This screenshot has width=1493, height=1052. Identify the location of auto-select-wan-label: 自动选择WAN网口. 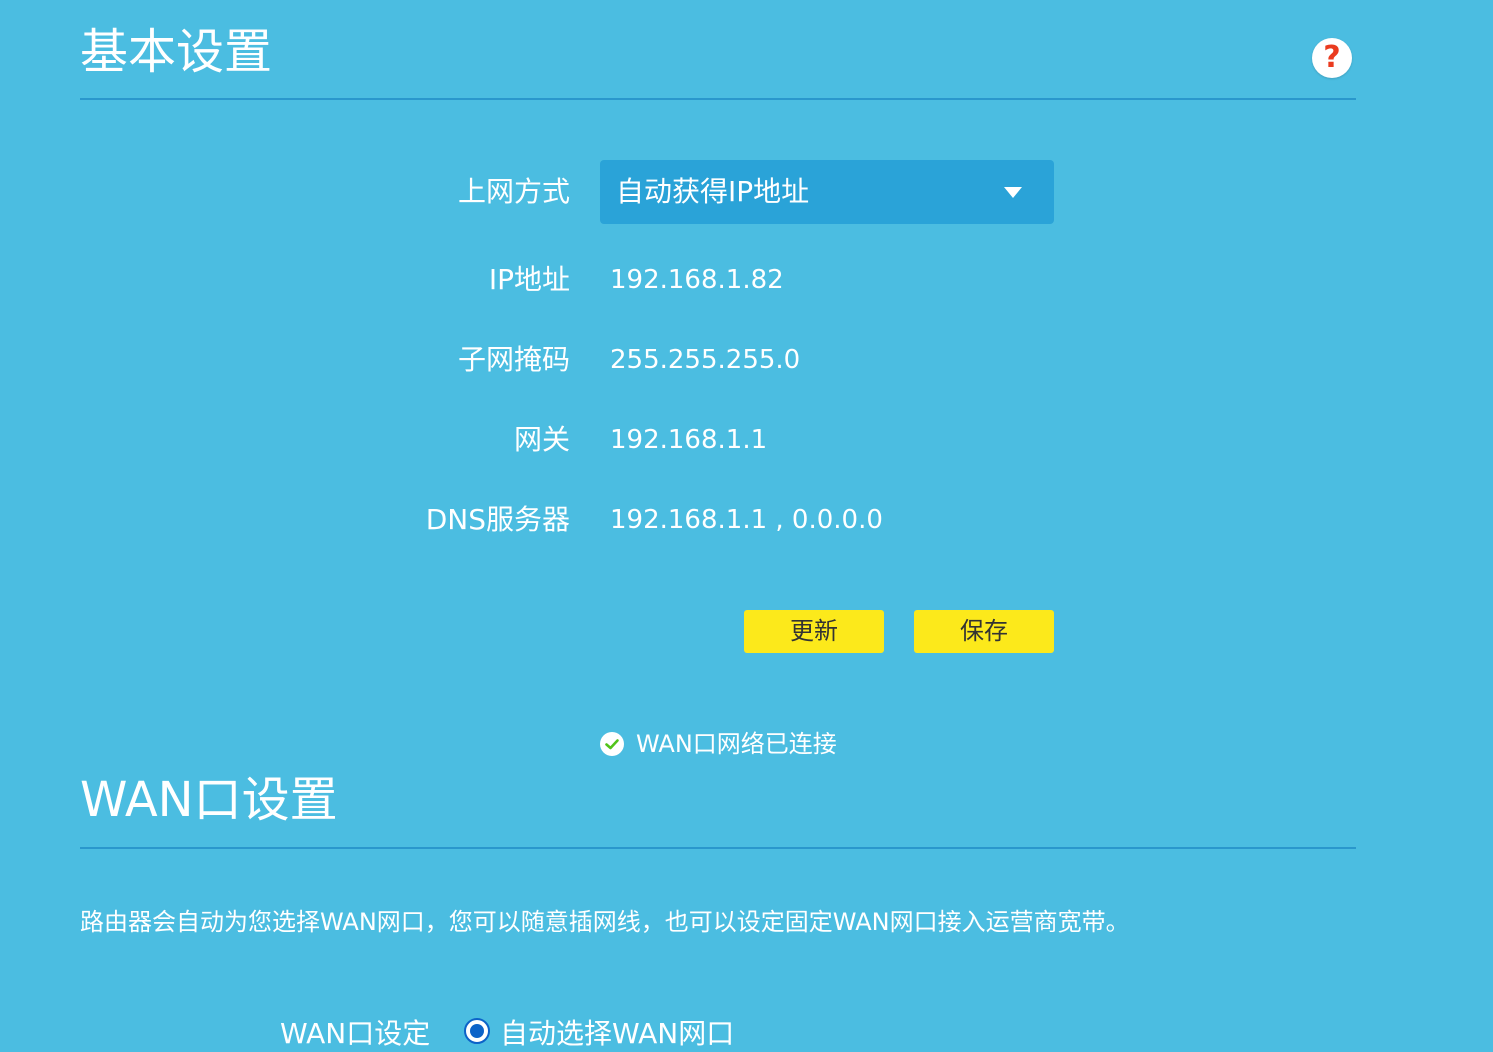
(617, 1034).